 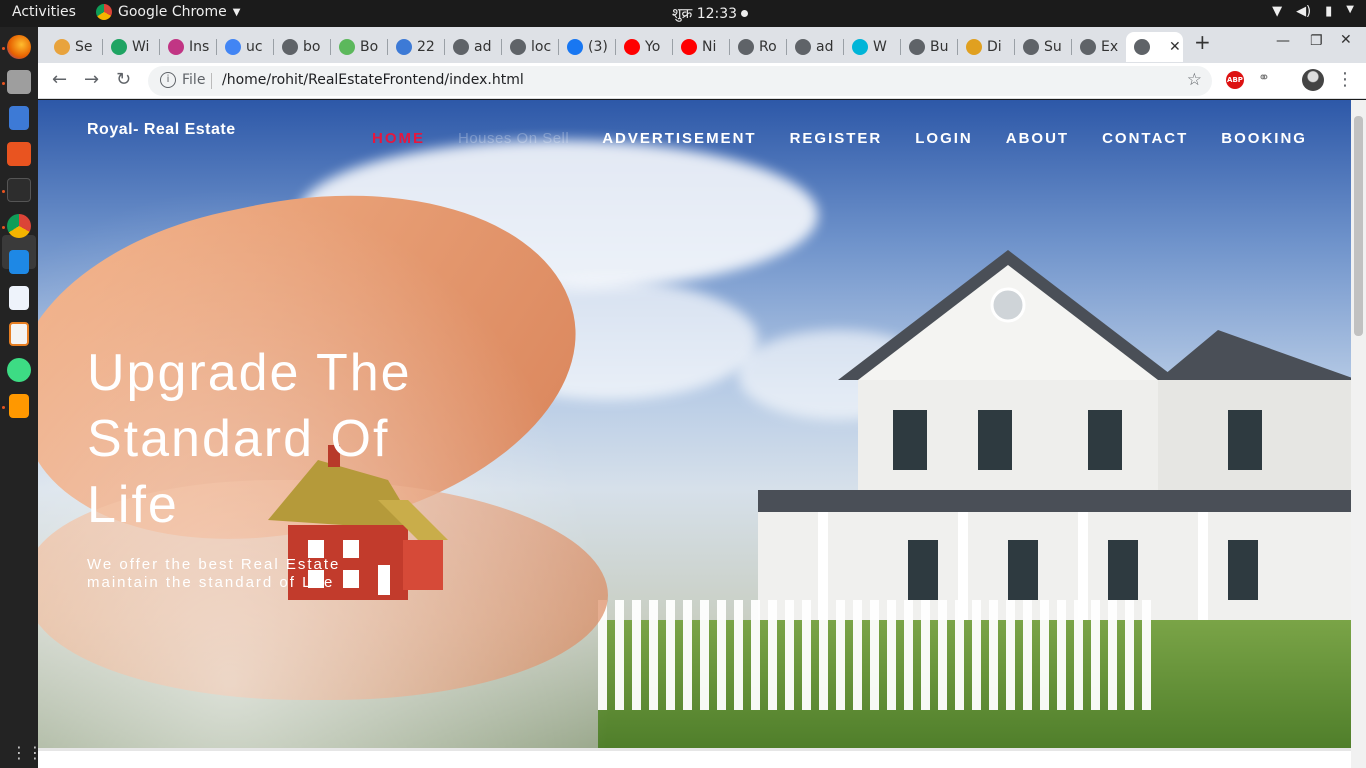 What do you see at coordinates (1345, 79) in the screenshot?
I see `menu-icon: ⋮` at bounding box center [1345, 79].